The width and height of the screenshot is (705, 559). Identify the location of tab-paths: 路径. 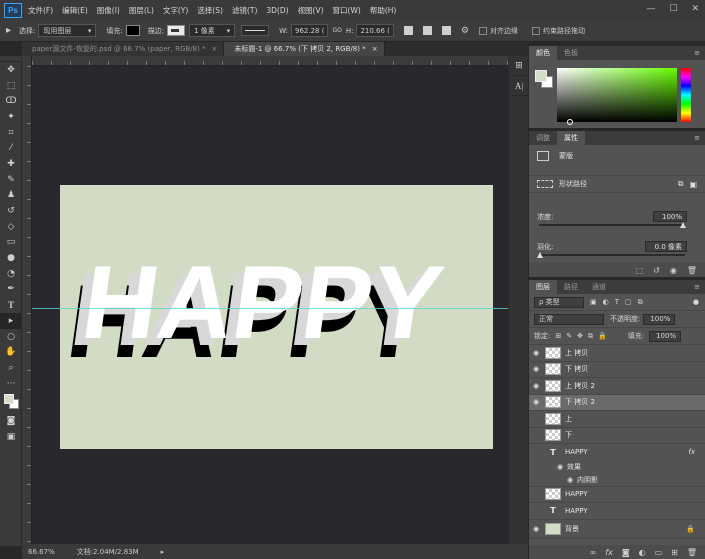
(571, 287).